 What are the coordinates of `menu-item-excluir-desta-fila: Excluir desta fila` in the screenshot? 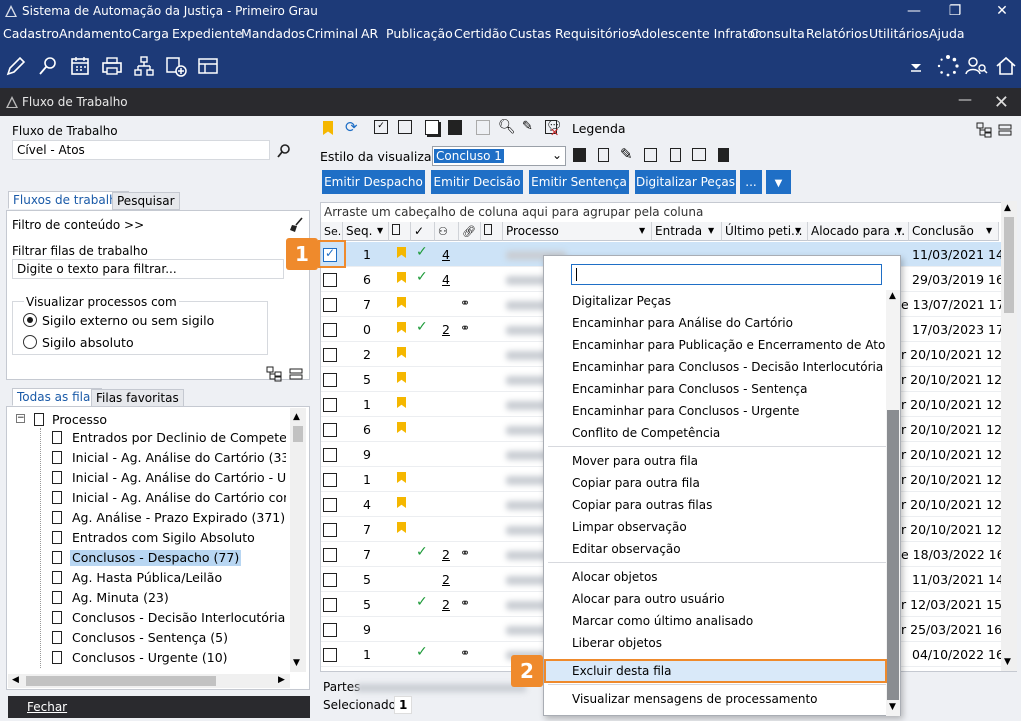 It's located at (621, 671).